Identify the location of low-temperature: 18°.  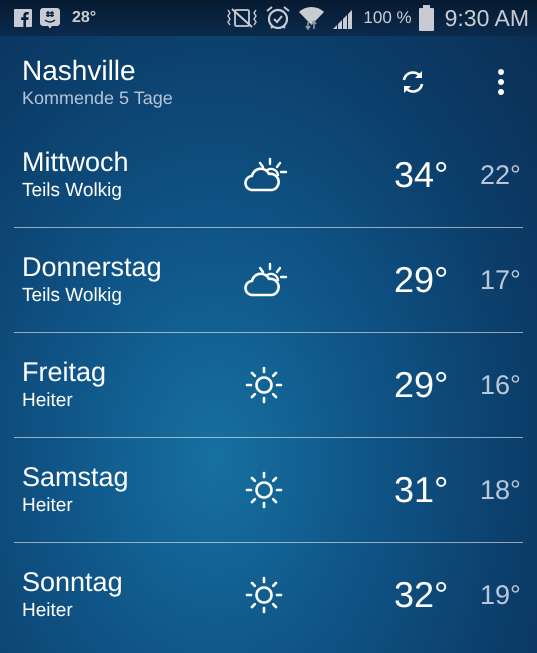
(500, 490).